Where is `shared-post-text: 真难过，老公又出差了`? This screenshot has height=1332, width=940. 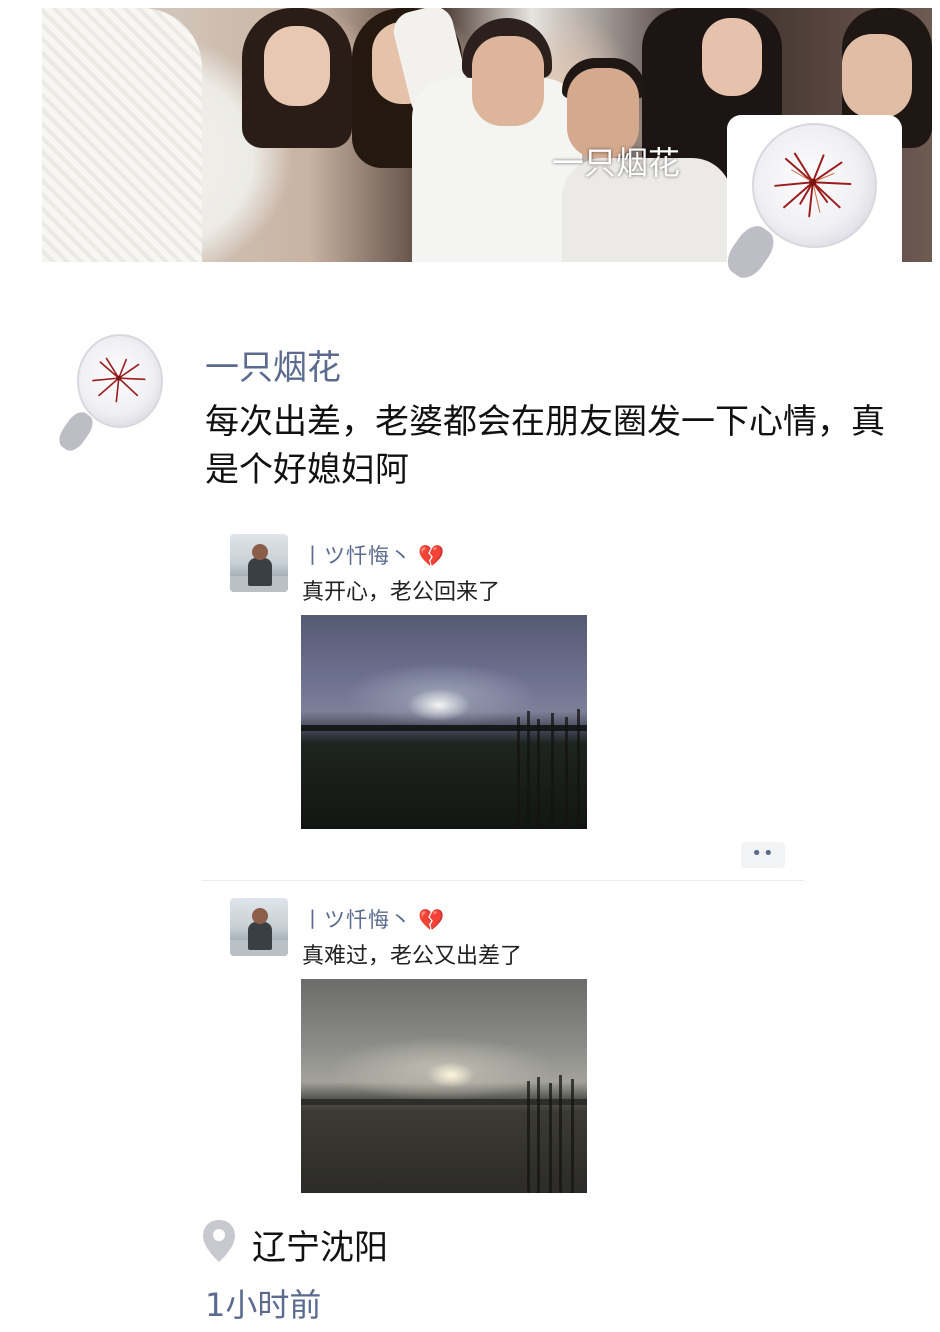
shared-post-text: 真难过，老公又出差了 is located at coordinates (412, 956).